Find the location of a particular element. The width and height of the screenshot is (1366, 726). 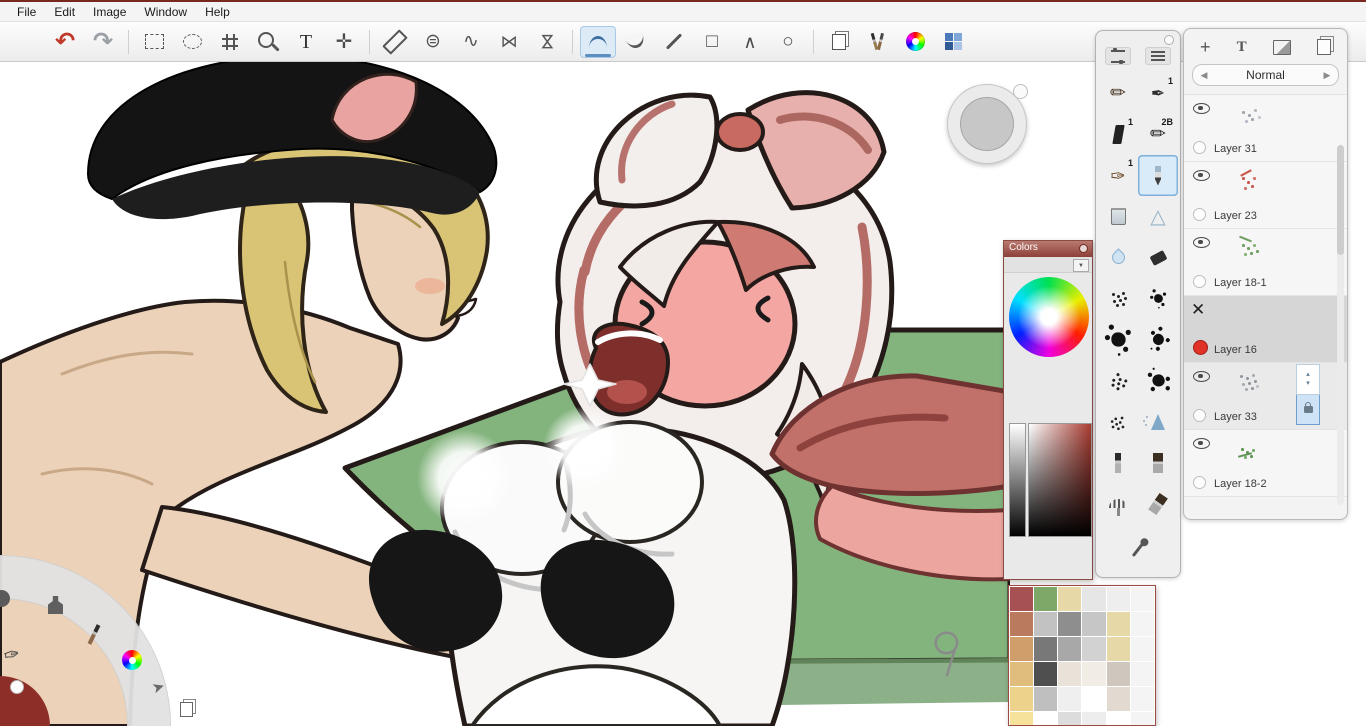

menu-window: Window is located at coordinates (165, 12).